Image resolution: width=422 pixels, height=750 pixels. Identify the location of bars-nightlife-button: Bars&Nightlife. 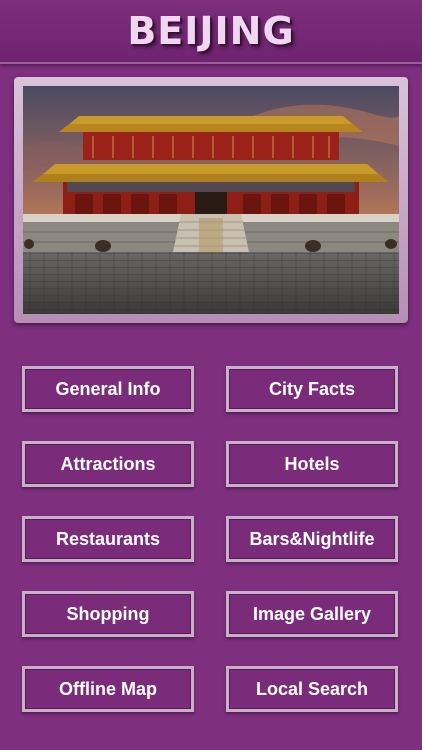
(312, 539).